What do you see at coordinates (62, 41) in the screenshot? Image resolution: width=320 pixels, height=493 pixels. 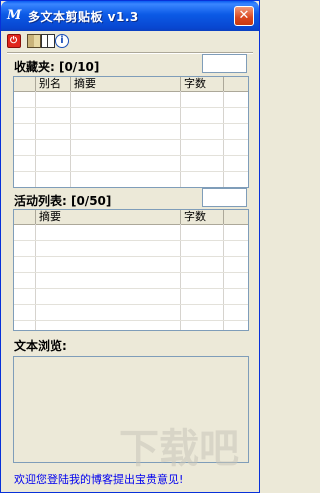 I see `info-icon: i` at bounding box center [62, 41].